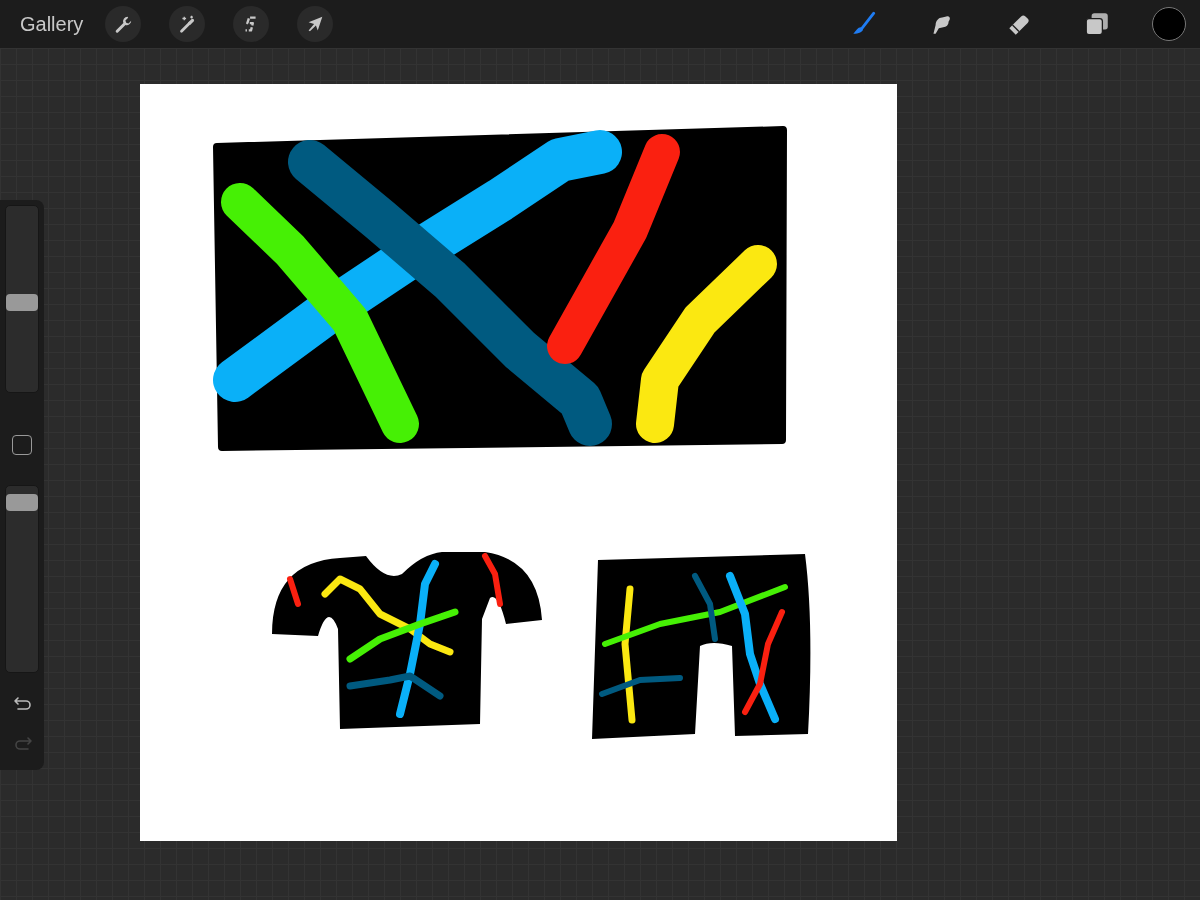  Describe the element at coordinates (1169, 24) in the screenshot. I see `color-swatch` at that location.